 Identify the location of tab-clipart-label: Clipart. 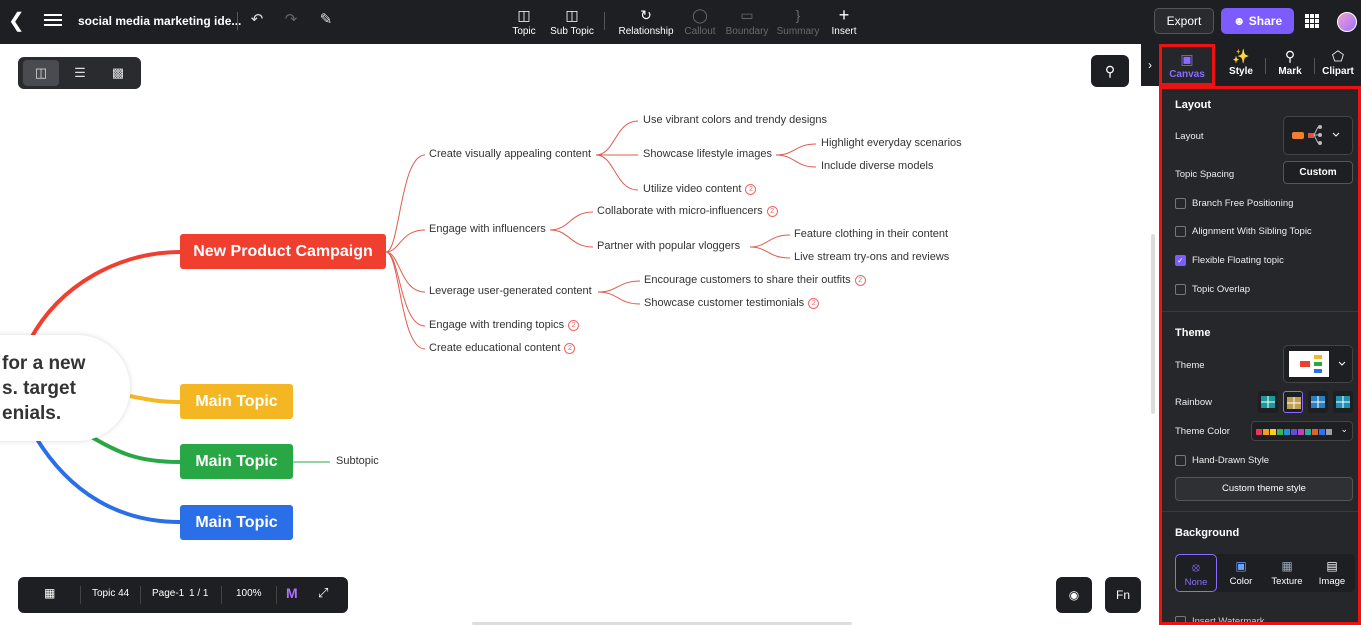
(1338, 71).